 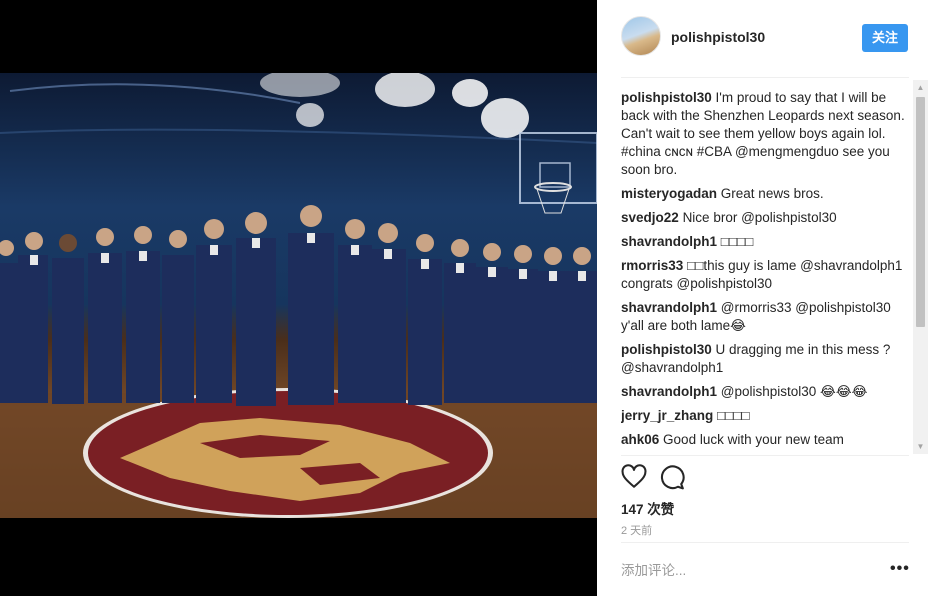 I want to click on comment-item: misteryogadan Great news bros., so click(x=764, y=194).